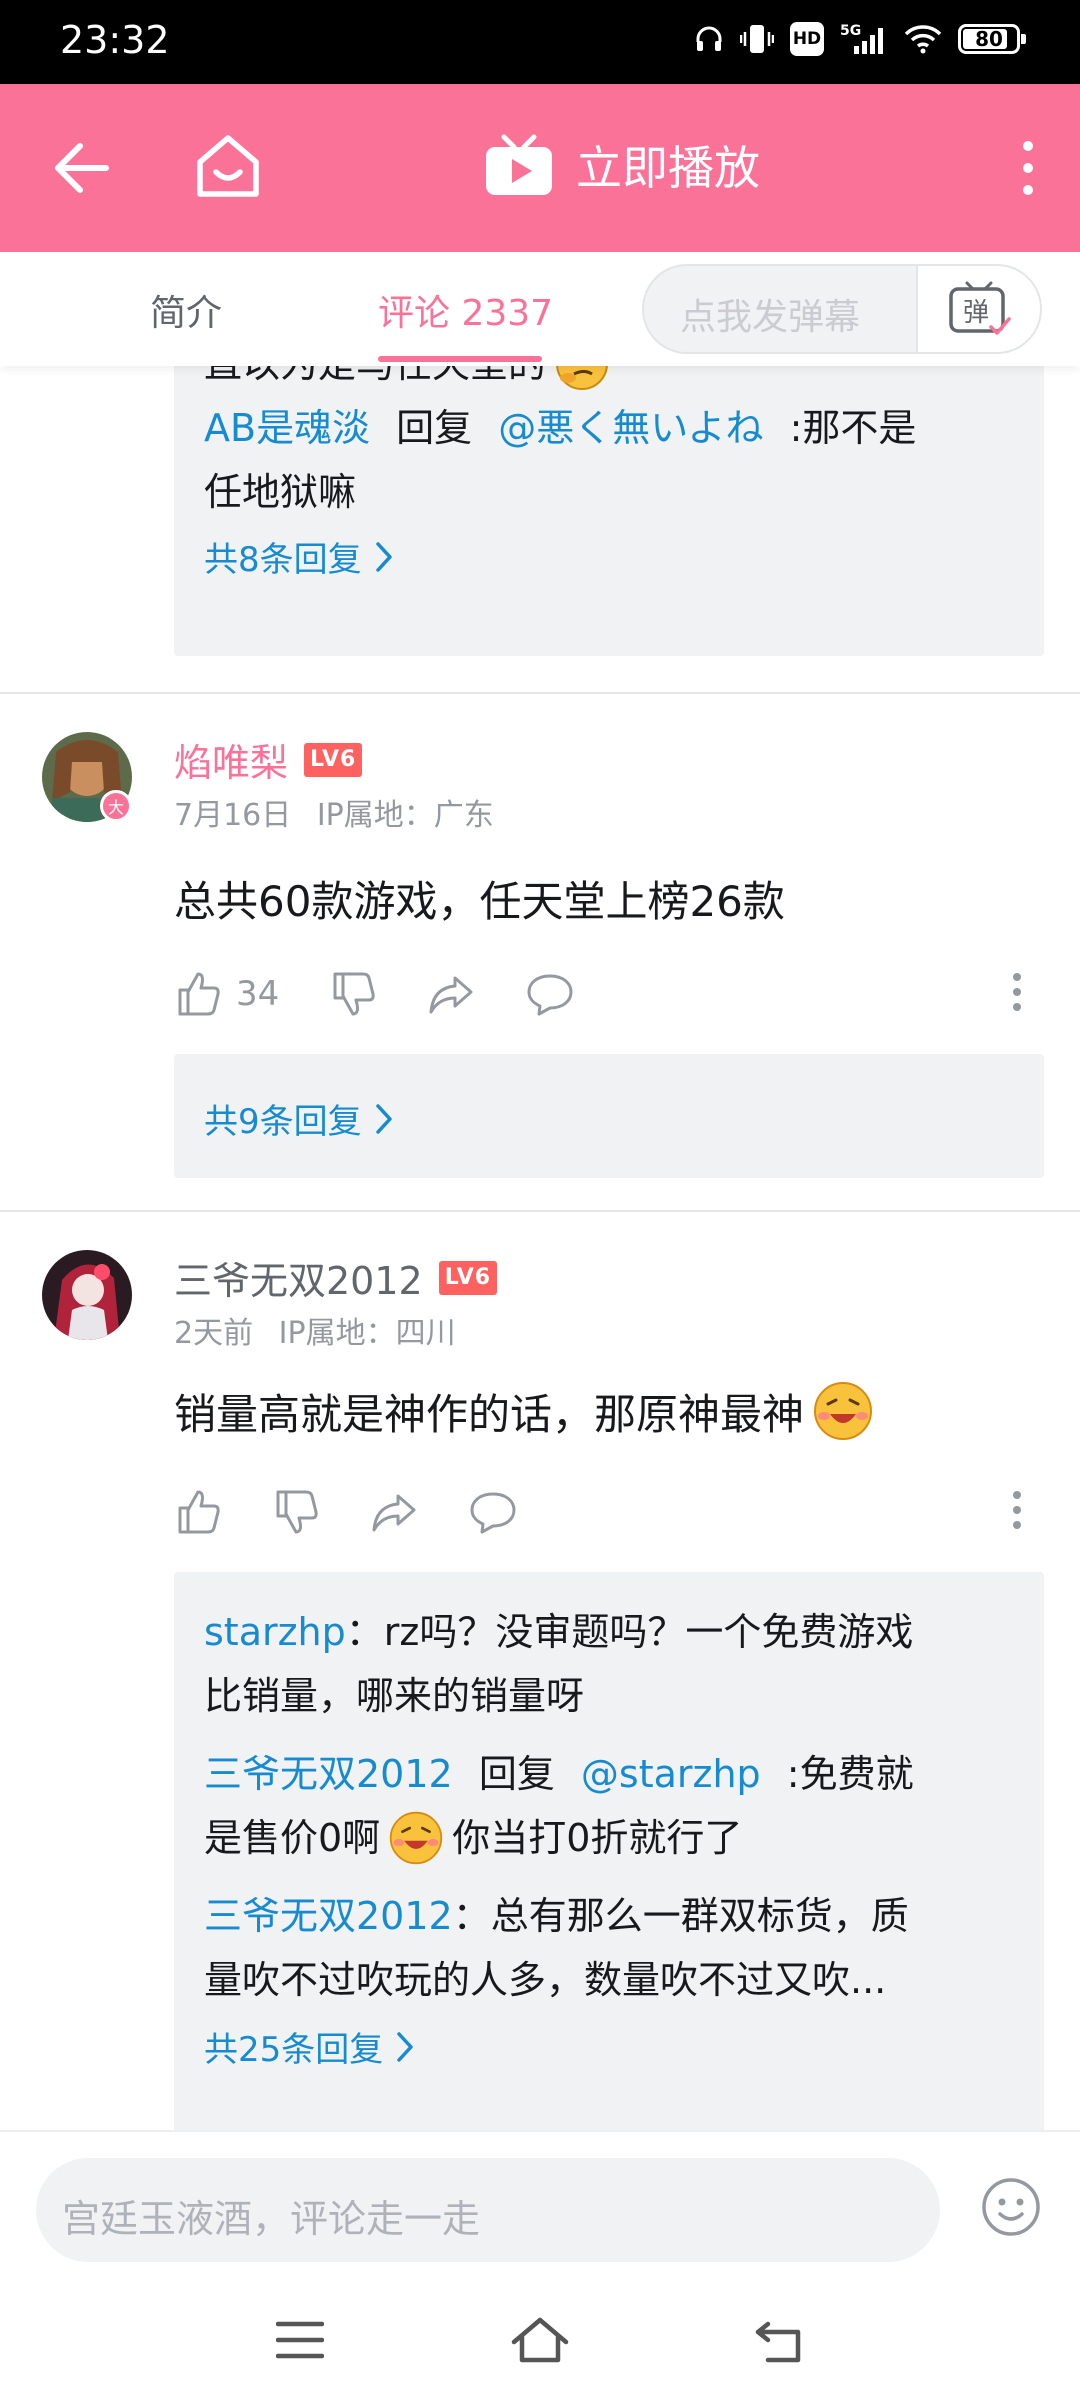 The width and height of the screenshot is (1080, 2408). I want to click on more-replies-link: 共25条回复, so click(609, 2046).